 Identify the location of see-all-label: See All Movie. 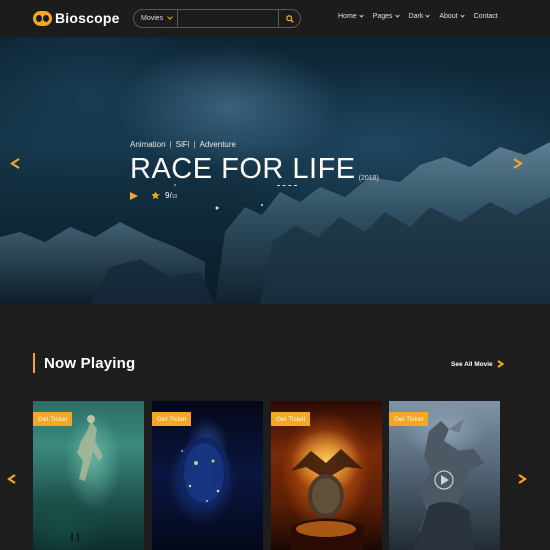
(472, 364).